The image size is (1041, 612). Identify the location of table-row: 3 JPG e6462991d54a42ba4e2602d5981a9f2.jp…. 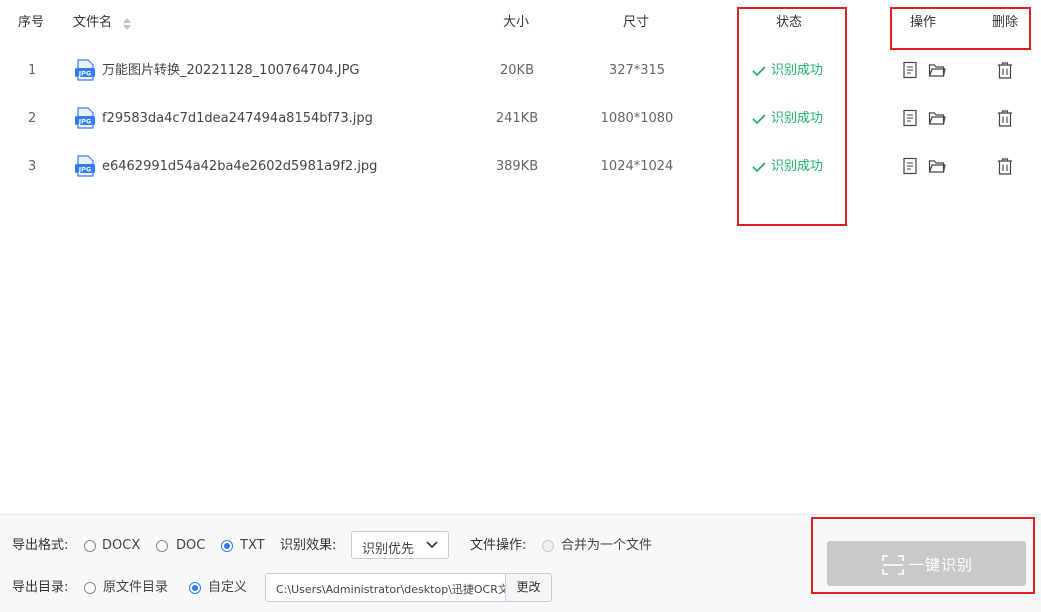
(520, 167).